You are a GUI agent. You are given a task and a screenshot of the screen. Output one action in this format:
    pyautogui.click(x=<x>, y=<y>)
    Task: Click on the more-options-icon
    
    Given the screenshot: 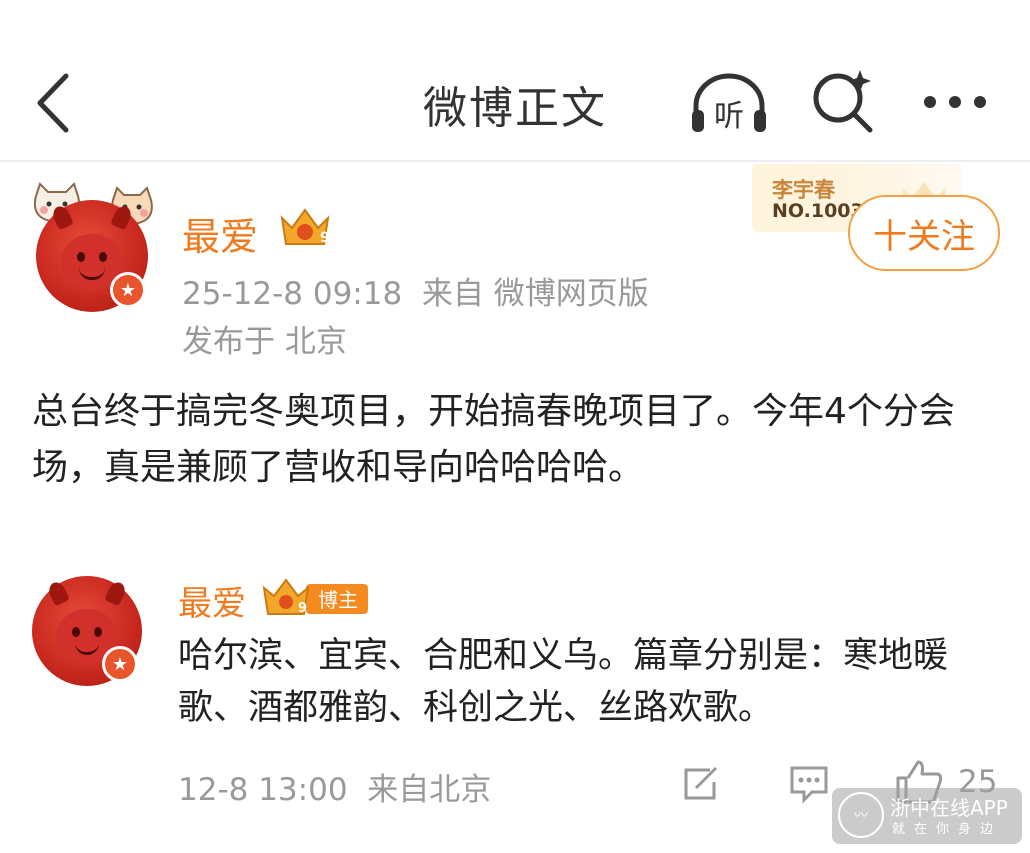 What is the action you would take?
    pyautogui.click(x=955, y=102)
    